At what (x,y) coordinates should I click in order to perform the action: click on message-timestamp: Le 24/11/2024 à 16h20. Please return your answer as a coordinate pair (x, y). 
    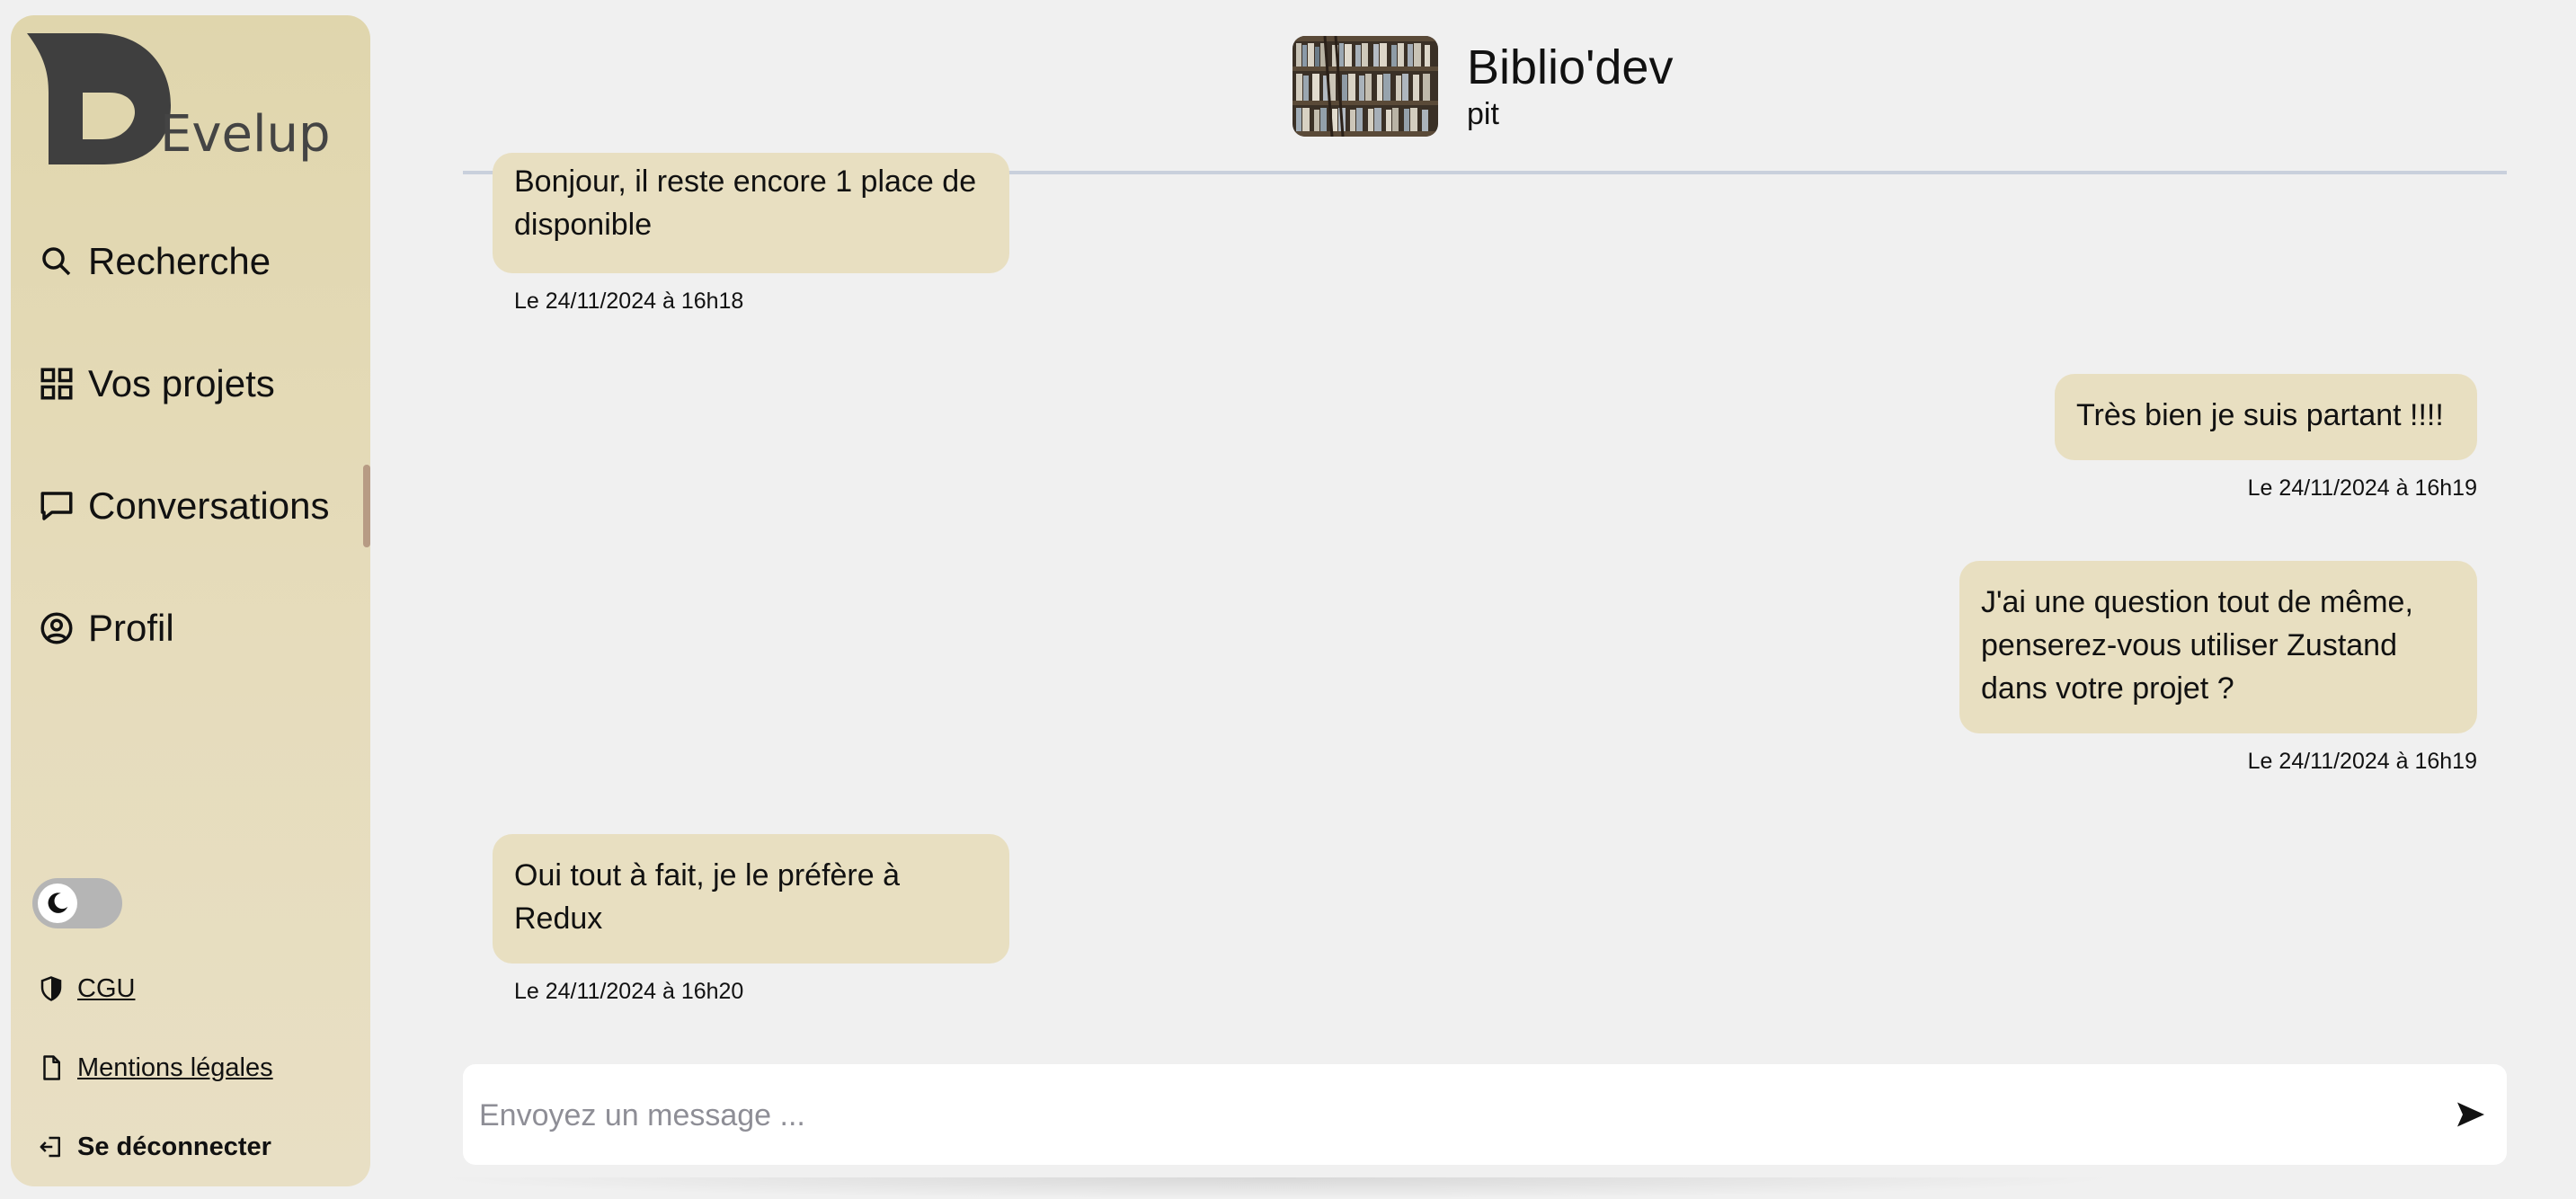
    Looking at the image, I should click on (629, 991).